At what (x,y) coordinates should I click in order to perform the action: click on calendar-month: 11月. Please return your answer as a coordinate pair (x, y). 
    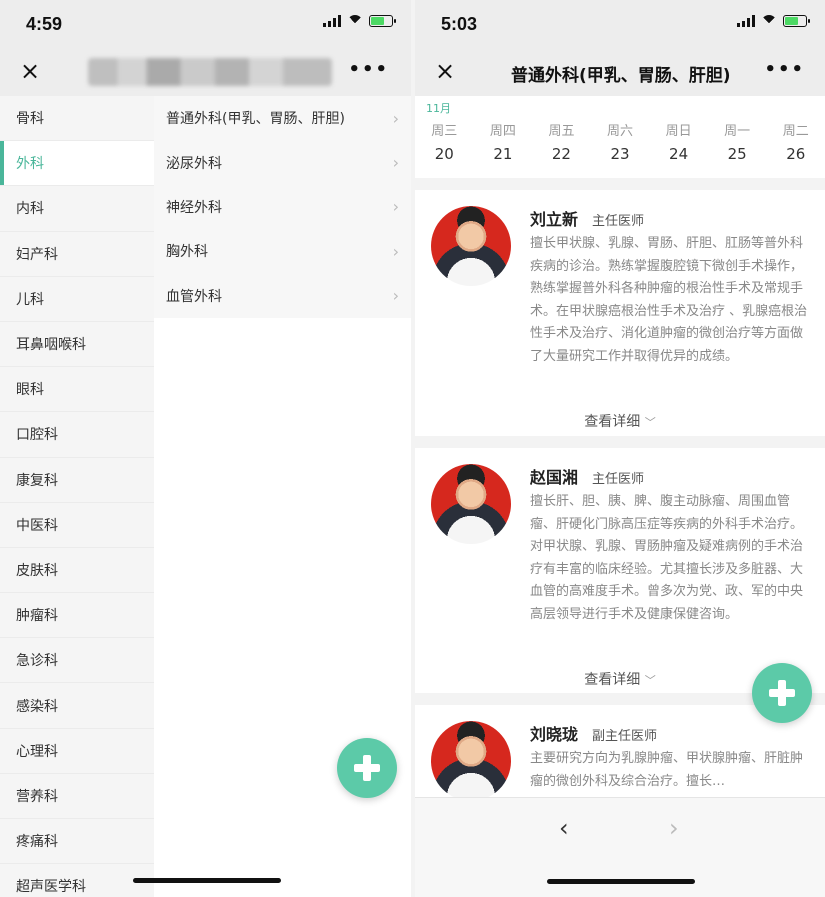
    Looking at the image, I should click on (438, 108).